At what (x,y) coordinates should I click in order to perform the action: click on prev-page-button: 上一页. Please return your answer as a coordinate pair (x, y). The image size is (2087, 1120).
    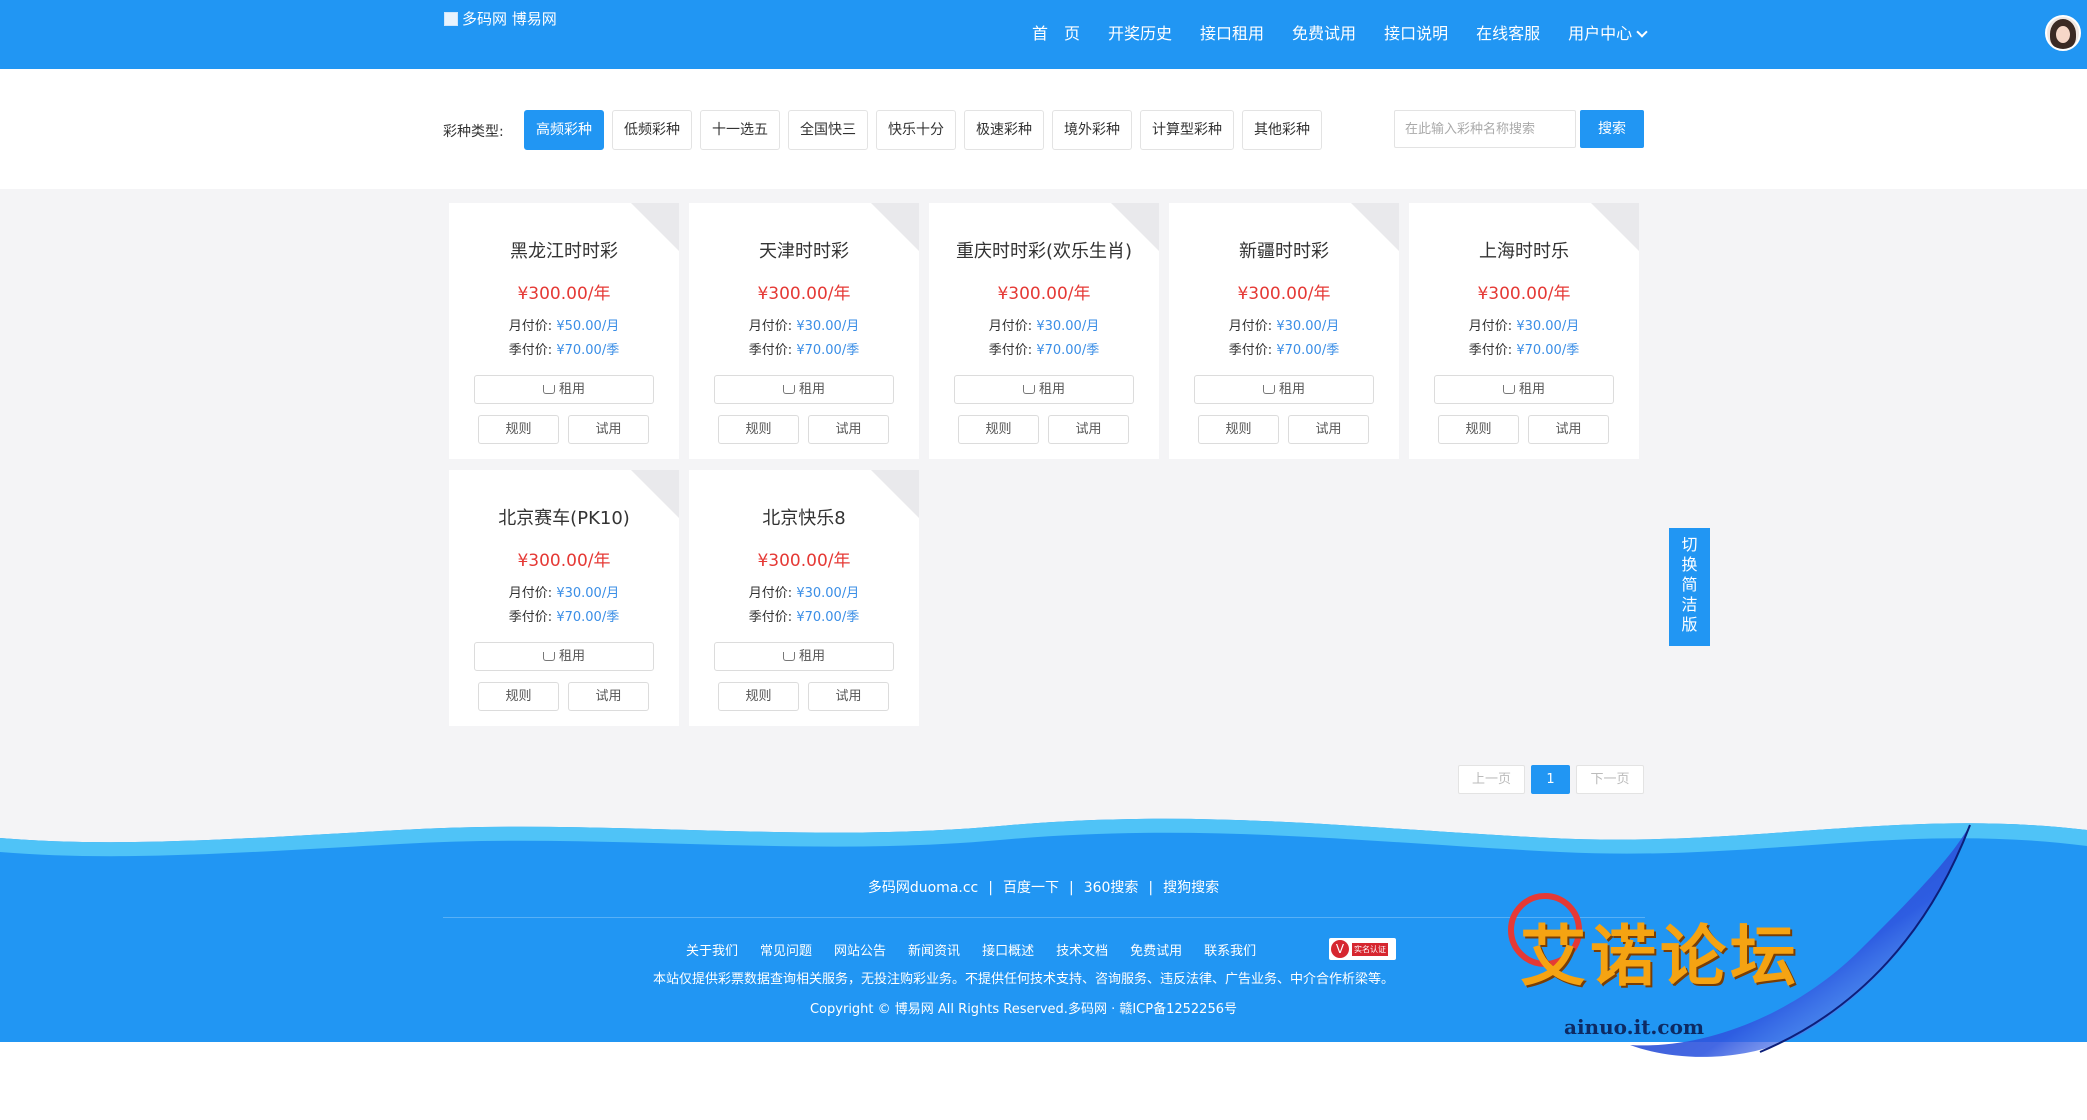
    Looking at the image, I should click on (1491, 779).